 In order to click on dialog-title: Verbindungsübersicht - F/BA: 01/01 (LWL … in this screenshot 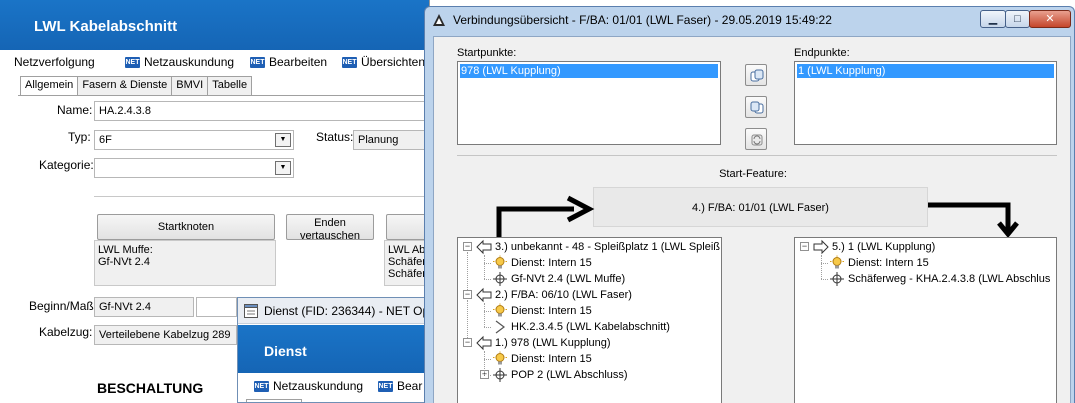, I will do `click(642, 20)`.